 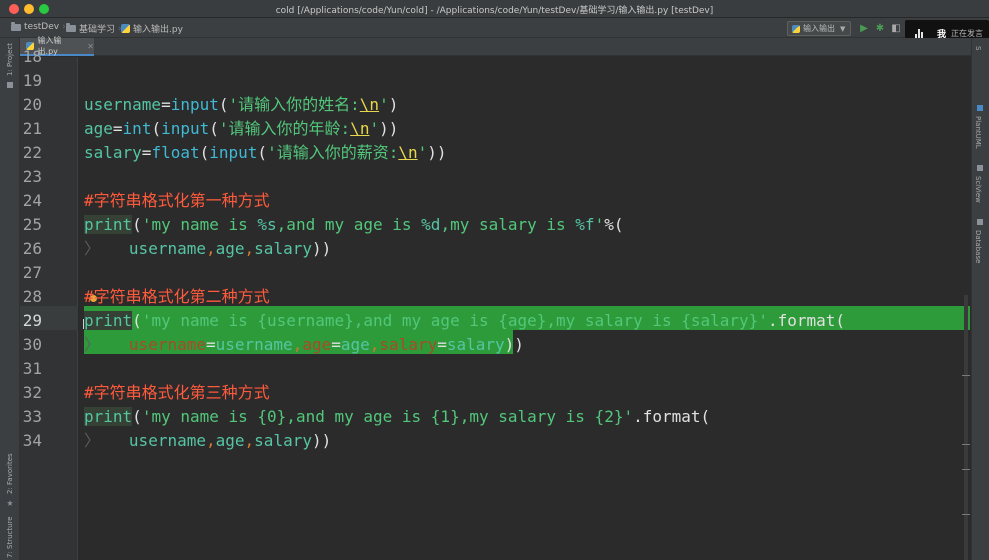 What do you see at coordinates (32, 80) in the screenshot?
I see `line-number: 19` at bounding box center [32, 80].